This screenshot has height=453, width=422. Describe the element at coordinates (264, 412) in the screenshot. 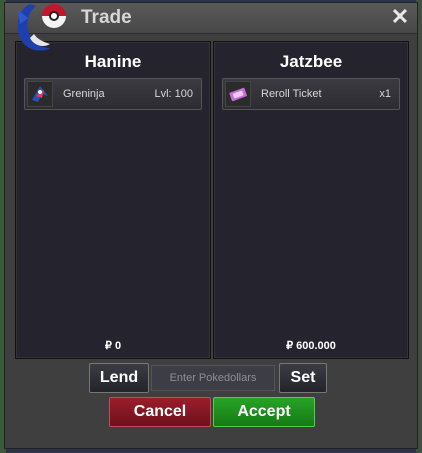

I see `accept-button: Accept` at that location.